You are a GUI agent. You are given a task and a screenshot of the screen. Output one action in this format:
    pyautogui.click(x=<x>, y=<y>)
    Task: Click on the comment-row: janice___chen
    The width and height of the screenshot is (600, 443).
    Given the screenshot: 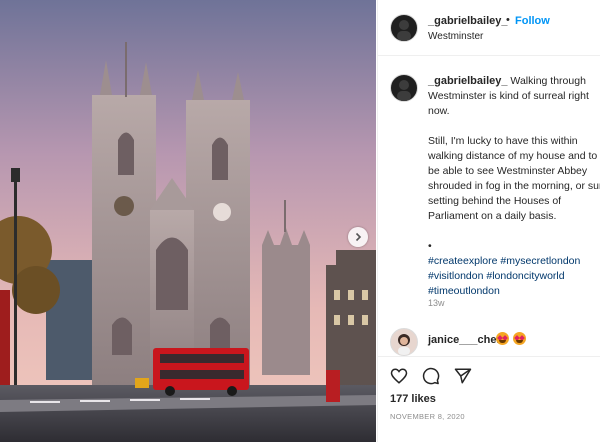 What is the action you would take?
    pyautogui.click(x=489, y=341)
    